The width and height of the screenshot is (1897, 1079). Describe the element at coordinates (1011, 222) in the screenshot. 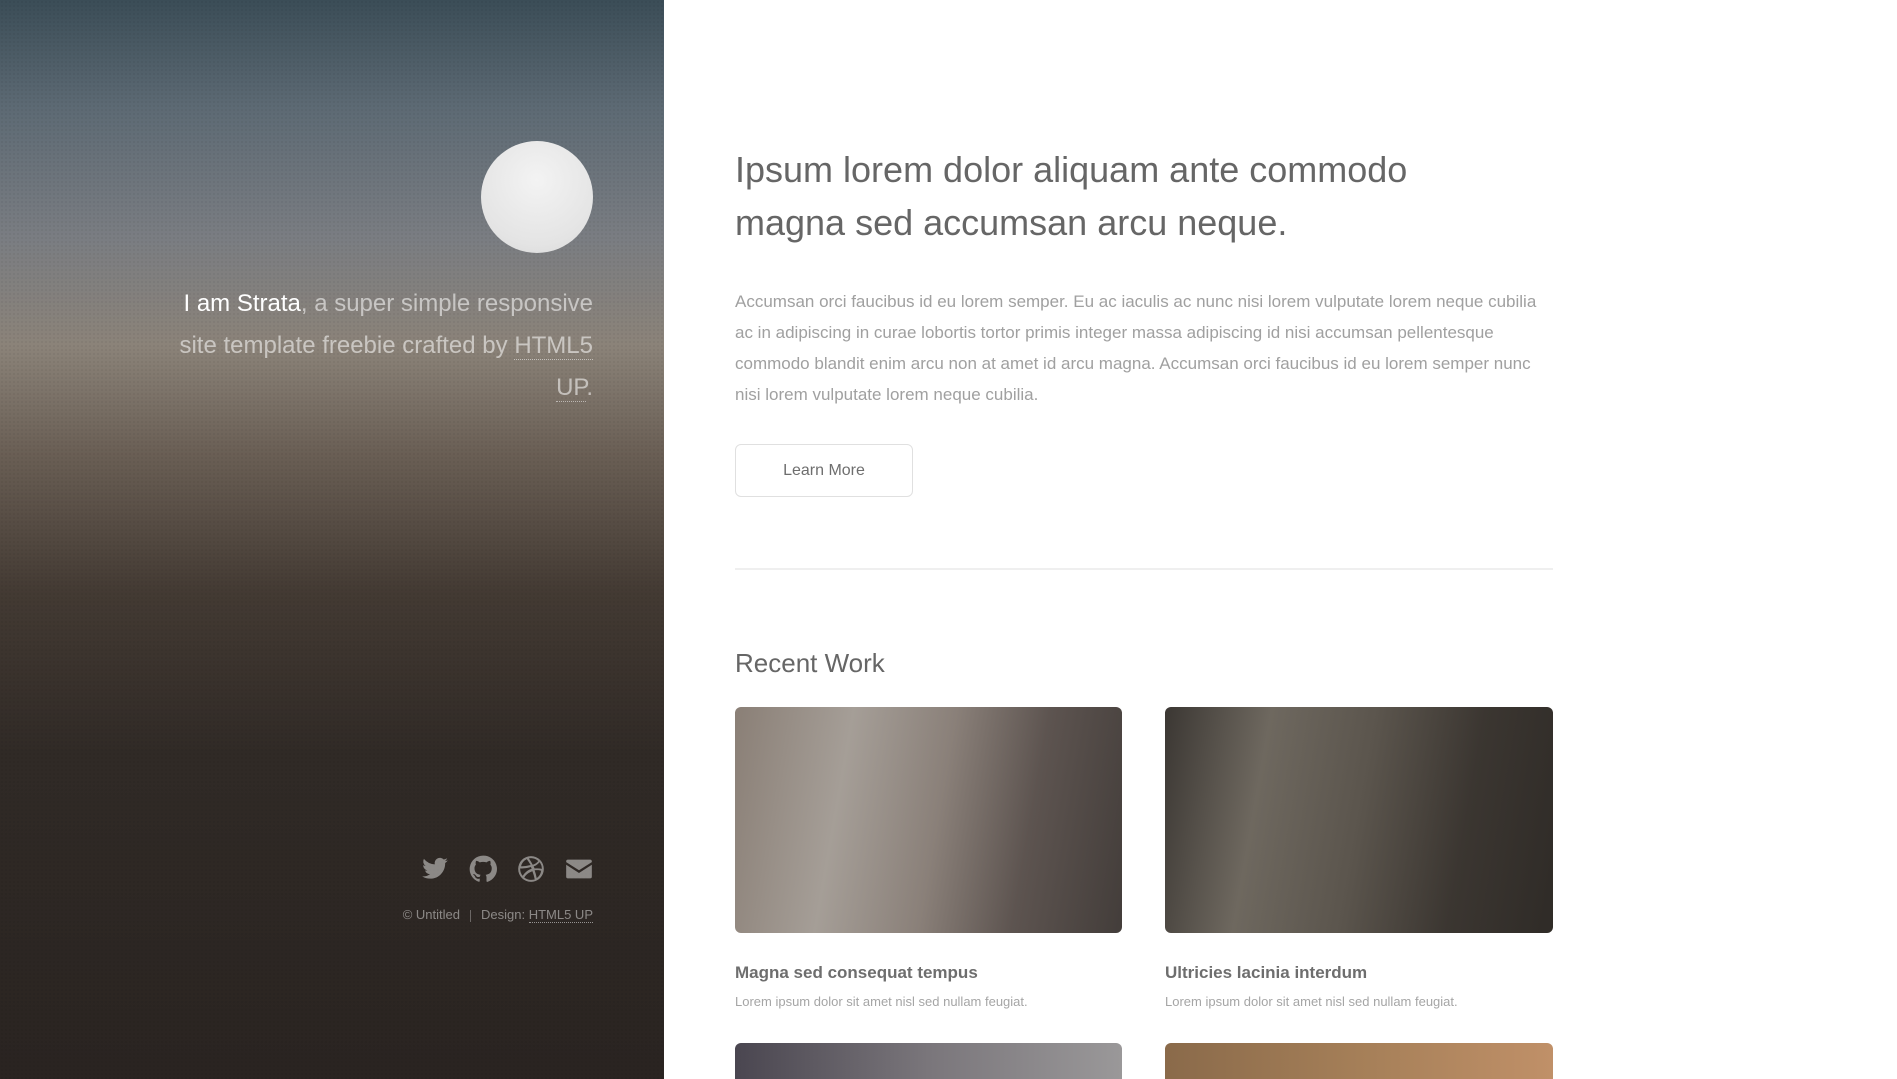

I see `headline-line-2: magna sed accumsan arcu neque.` at that location.